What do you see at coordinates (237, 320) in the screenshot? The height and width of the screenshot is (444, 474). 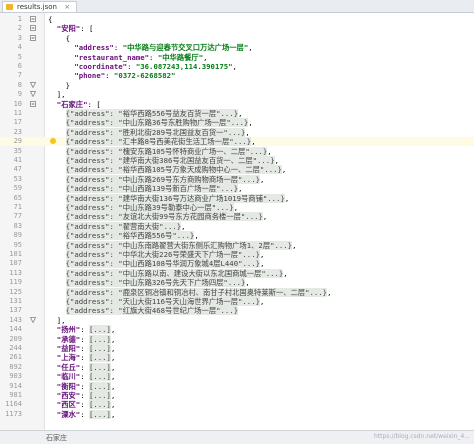 I see `code-line: 143 ],` at bounding box center [237, 320].